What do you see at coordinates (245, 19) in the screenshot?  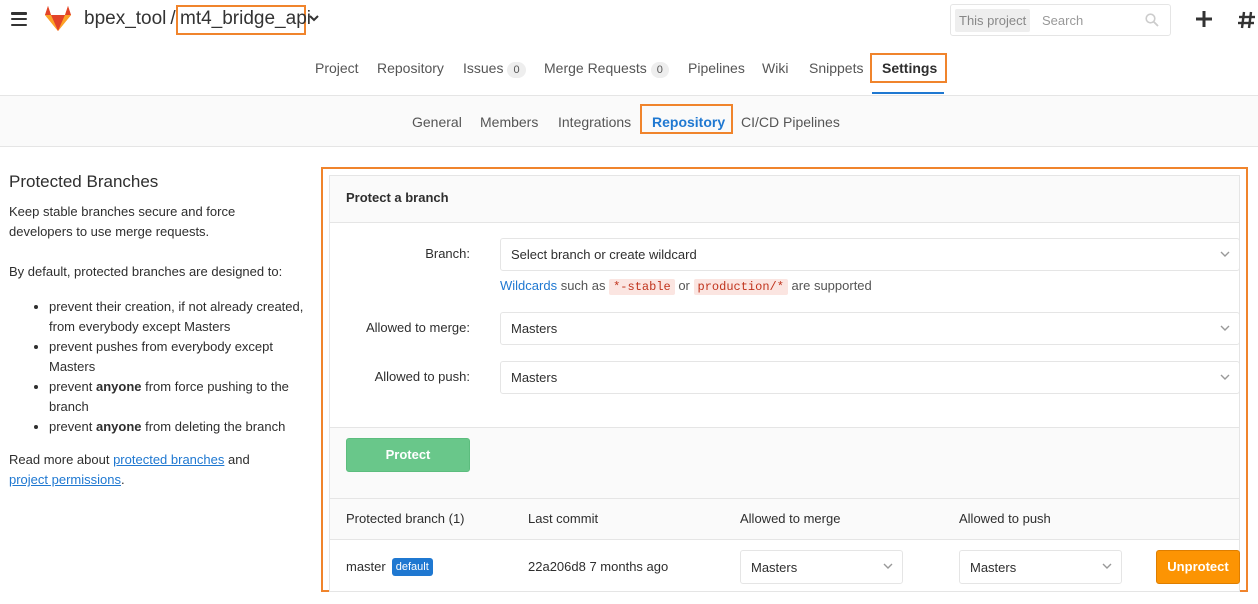 I see `breadcrumb-project: mt4_bridge_api` at bounding box center [245, 19].